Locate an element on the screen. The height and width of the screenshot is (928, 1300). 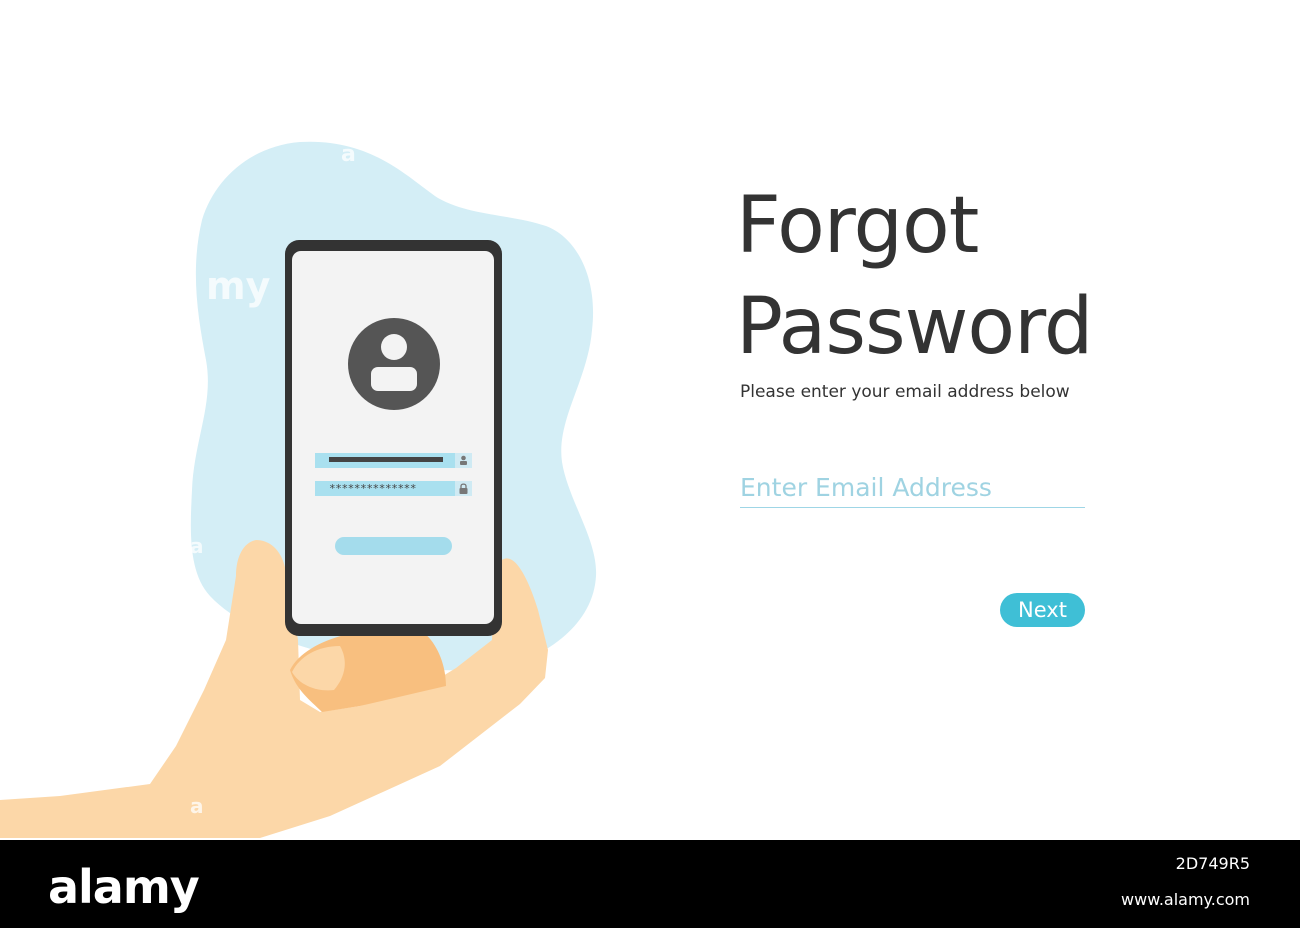
phone-password-mask: ************** is located at coordinates (373, 488).